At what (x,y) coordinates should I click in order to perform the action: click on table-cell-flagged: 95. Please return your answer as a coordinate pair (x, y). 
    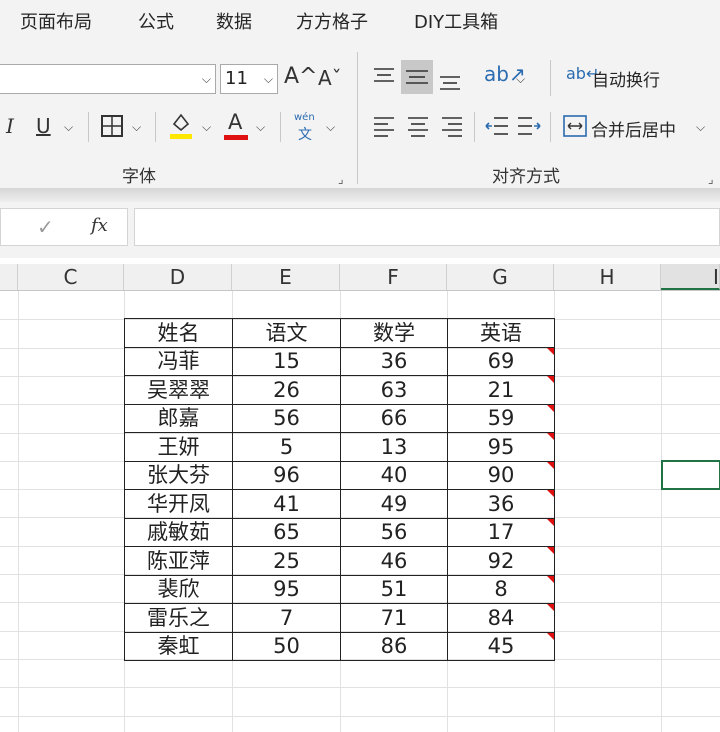
    Looking at the image, I should click on (501, 447).